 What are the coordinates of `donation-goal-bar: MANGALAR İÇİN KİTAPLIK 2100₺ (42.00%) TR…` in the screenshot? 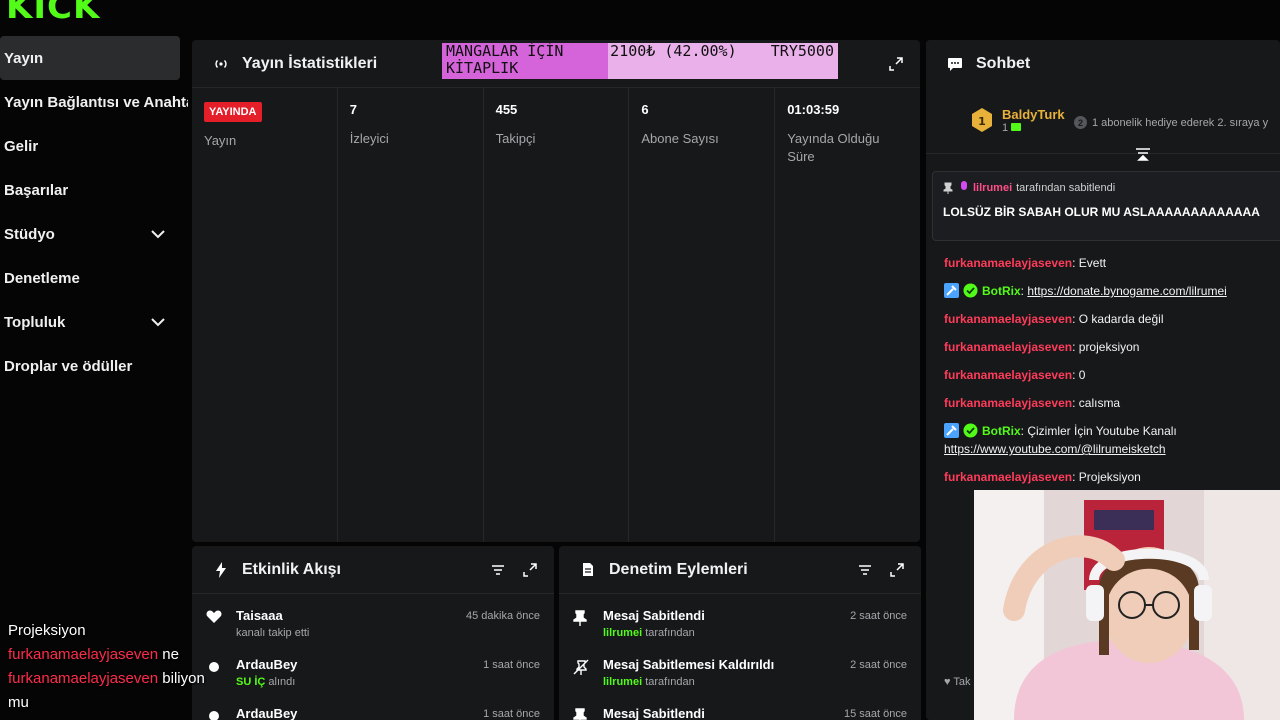 It's located at (640, 61).